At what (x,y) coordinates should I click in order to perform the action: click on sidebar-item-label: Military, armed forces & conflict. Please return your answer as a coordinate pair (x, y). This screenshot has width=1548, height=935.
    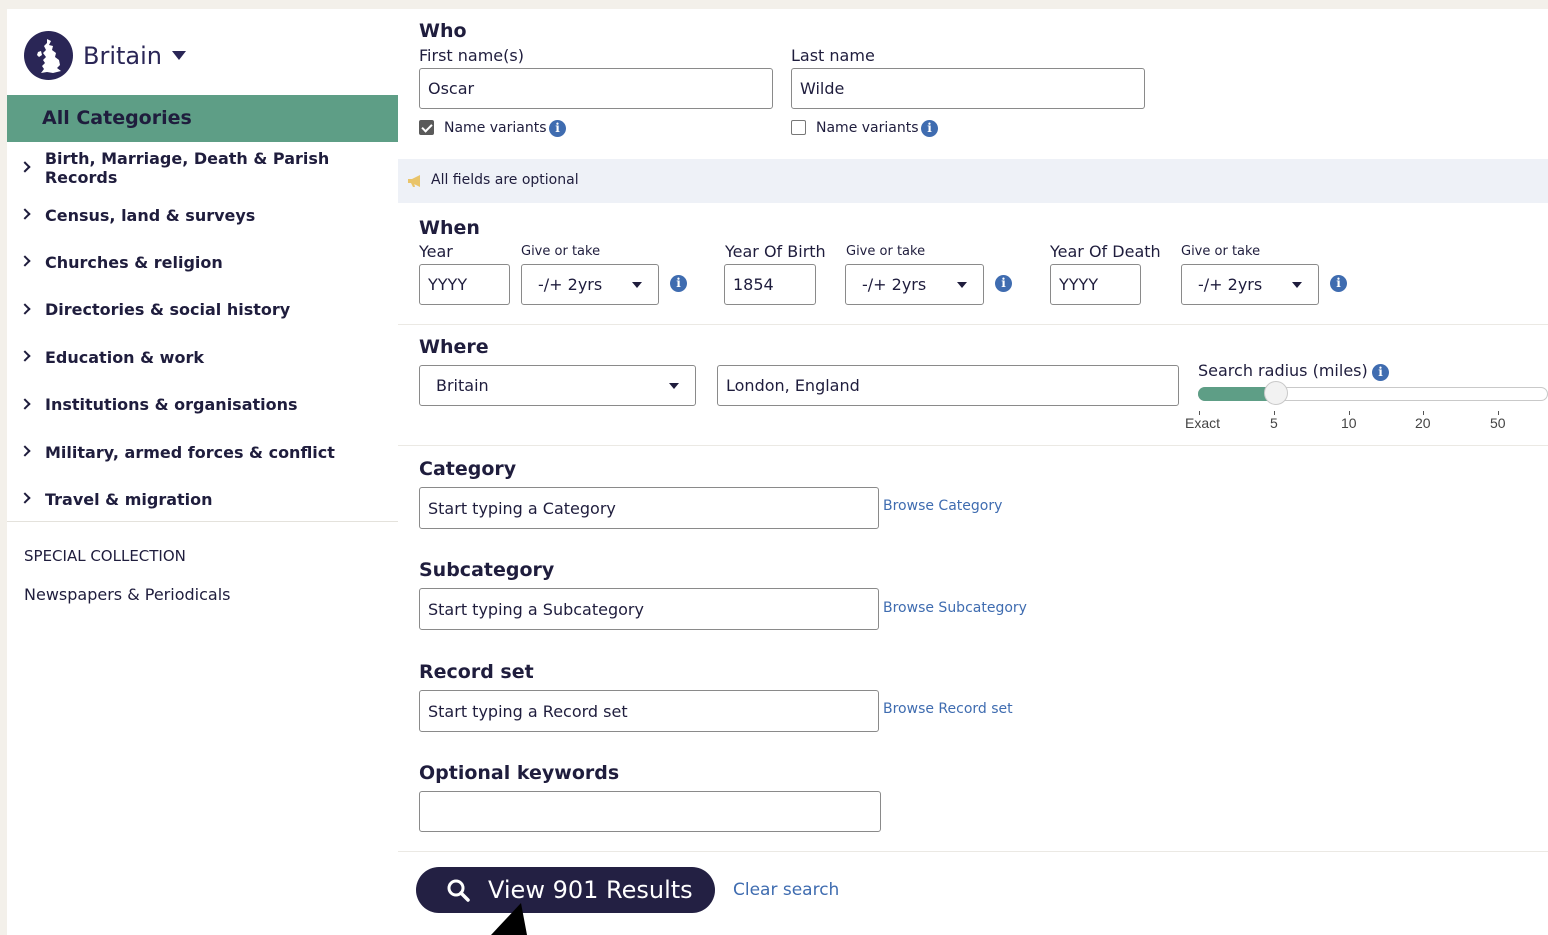
    Looking at the image, I should click on (190, 452).